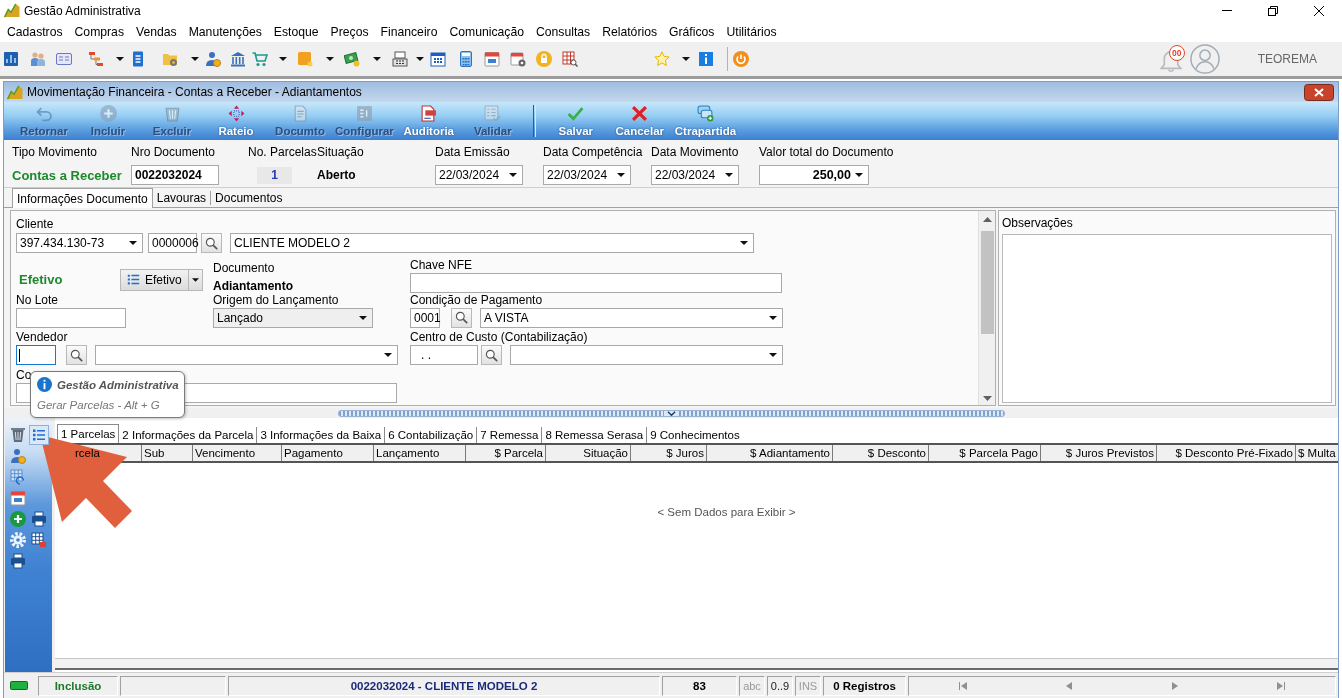 The image size is (1342, 698). I want to click on menu-item: Financeiro, so click(409, 31).